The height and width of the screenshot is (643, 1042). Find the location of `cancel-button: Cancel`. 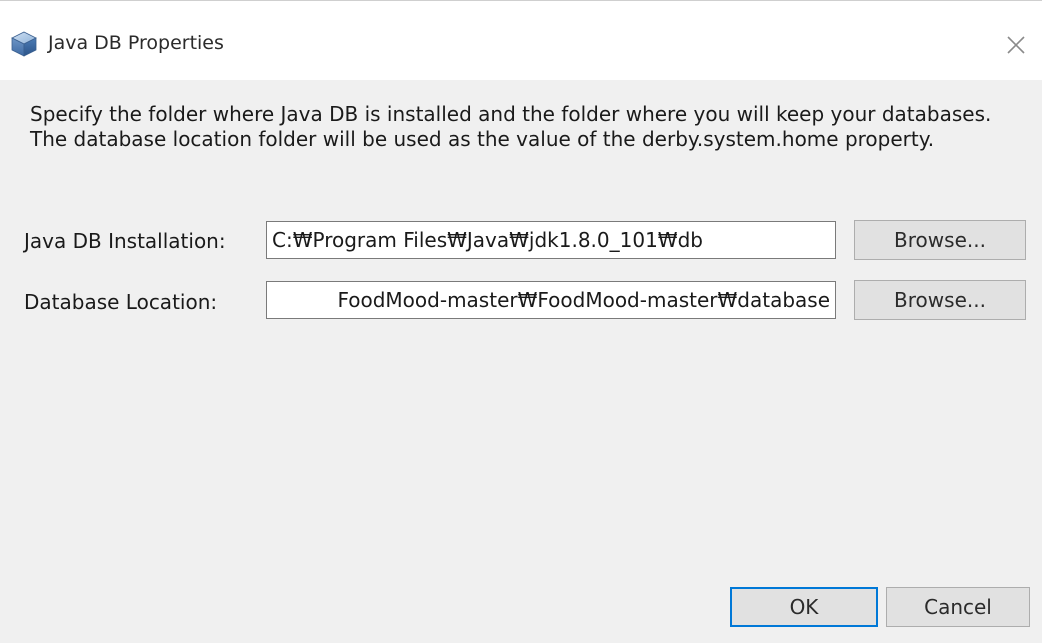

cancel-button: Cancel is located at coordinates (958, 607).